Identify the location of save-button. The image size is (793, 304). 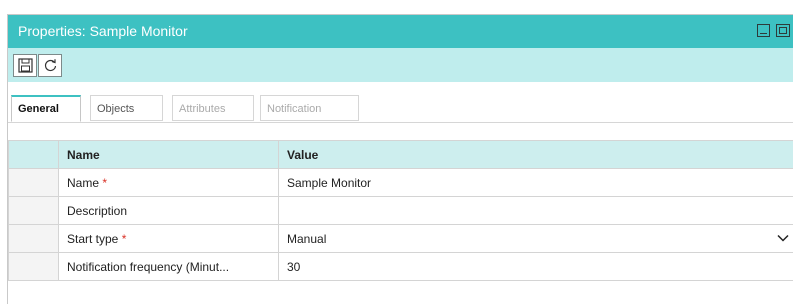
(25, 65).